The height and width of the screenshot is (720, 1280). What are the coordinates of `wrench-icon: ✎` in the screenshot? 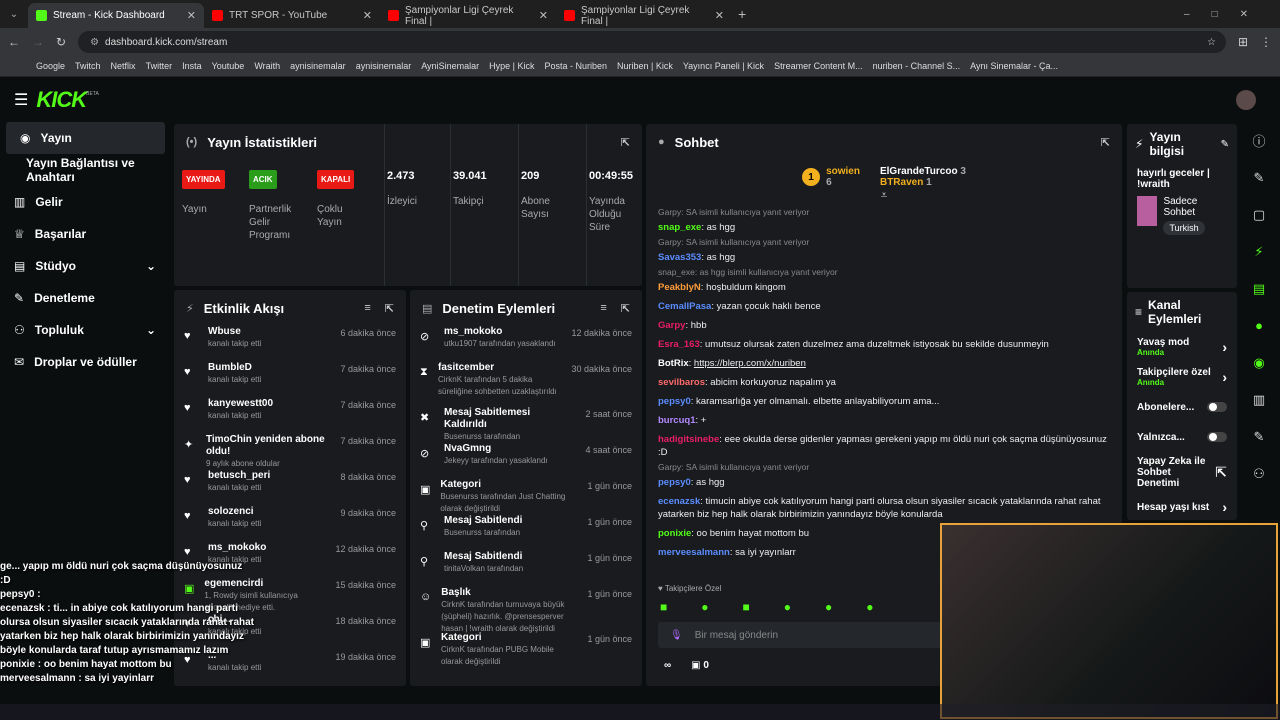 It's located at (1259, 436).